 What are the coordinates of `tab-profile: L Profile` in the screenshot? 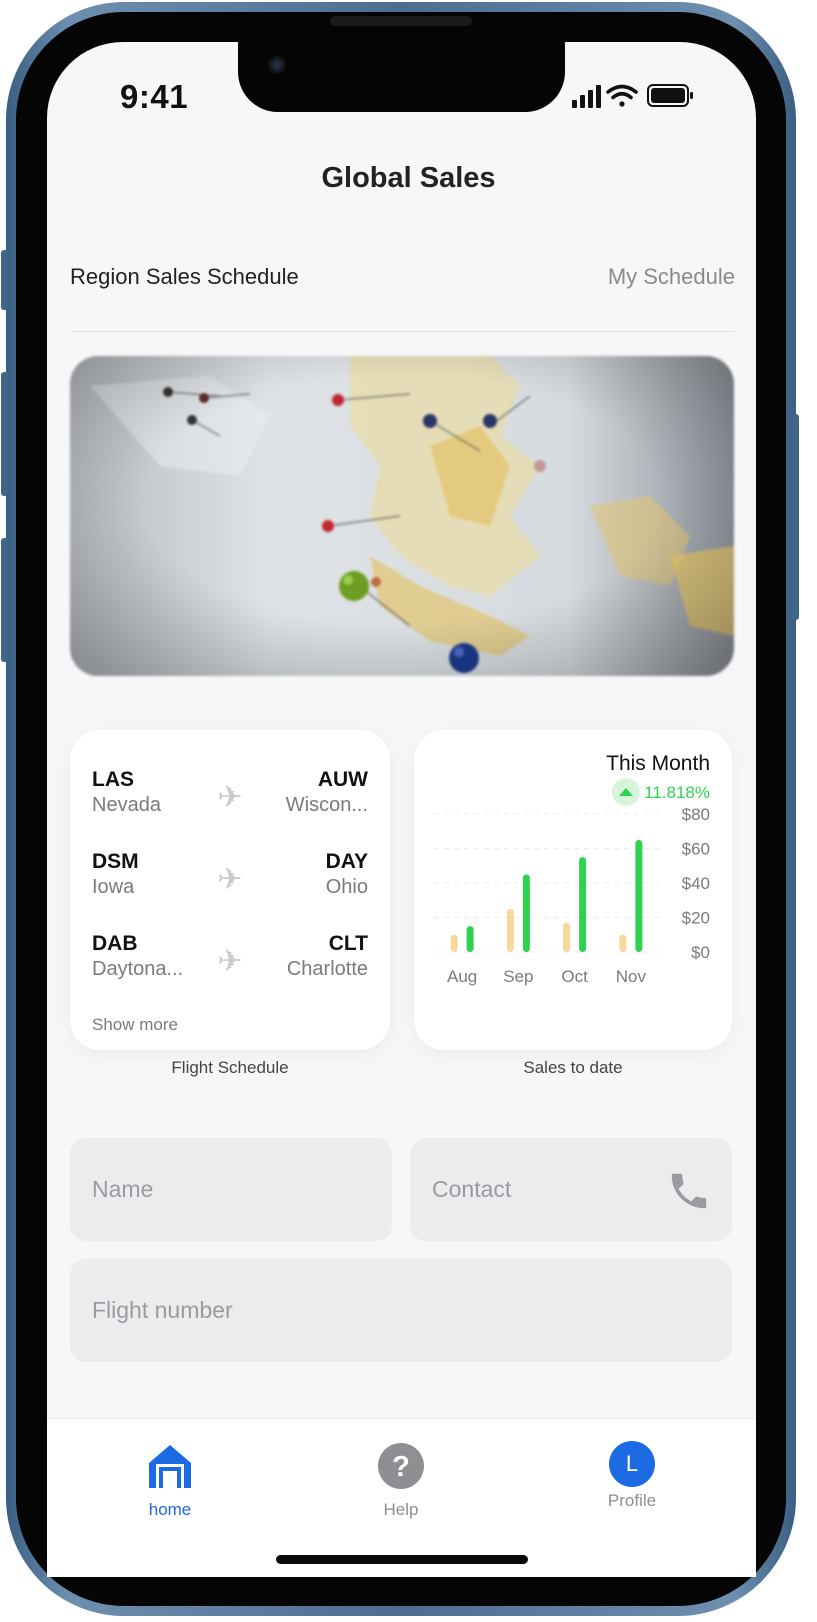 It's located at (632, 1476).